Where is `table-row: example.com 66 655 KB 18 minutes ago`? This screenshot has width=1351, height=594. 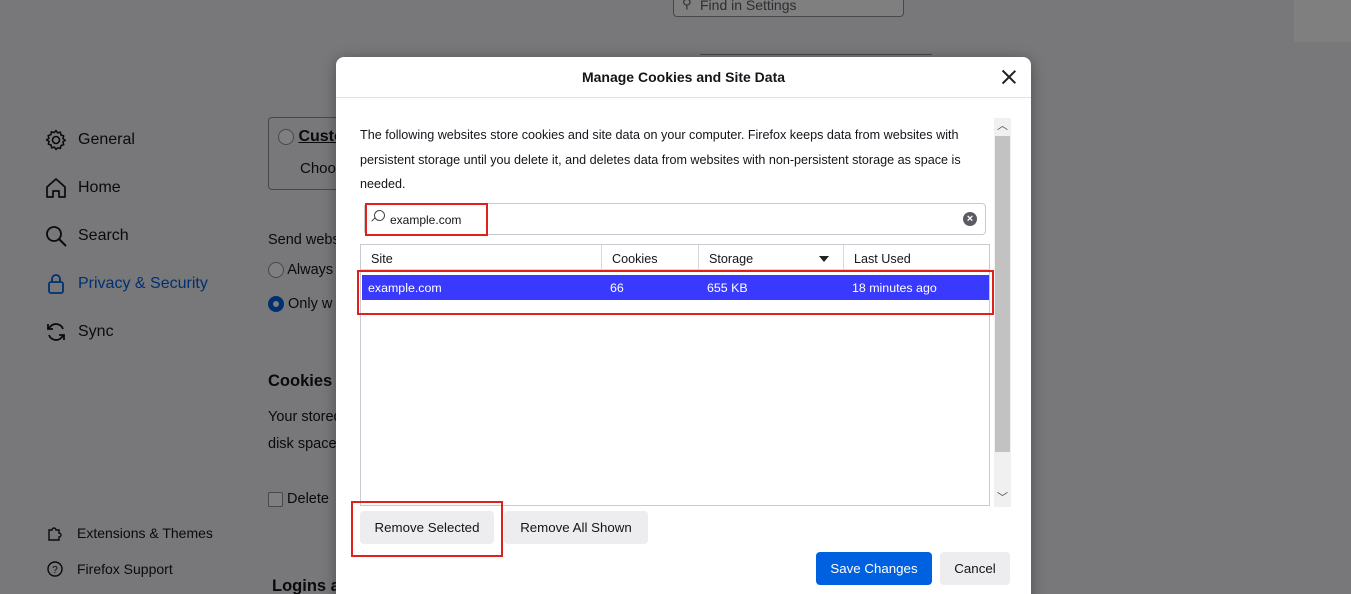 table-row: example.com 66 655 KB 18 minutes ago is located at coordinates (675, 287).